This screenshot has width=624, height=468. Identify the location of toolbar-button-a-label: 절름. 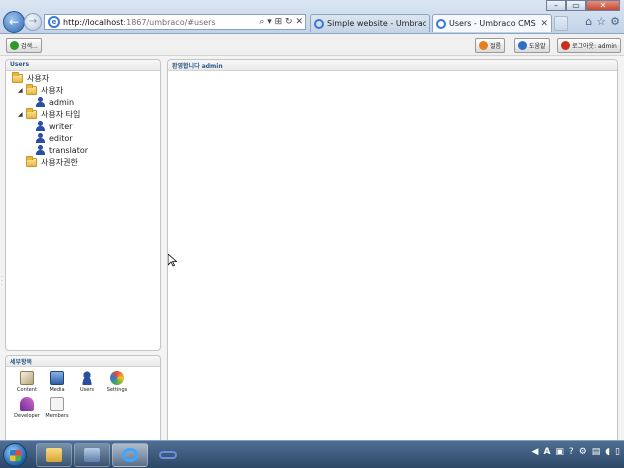
(496, 46).